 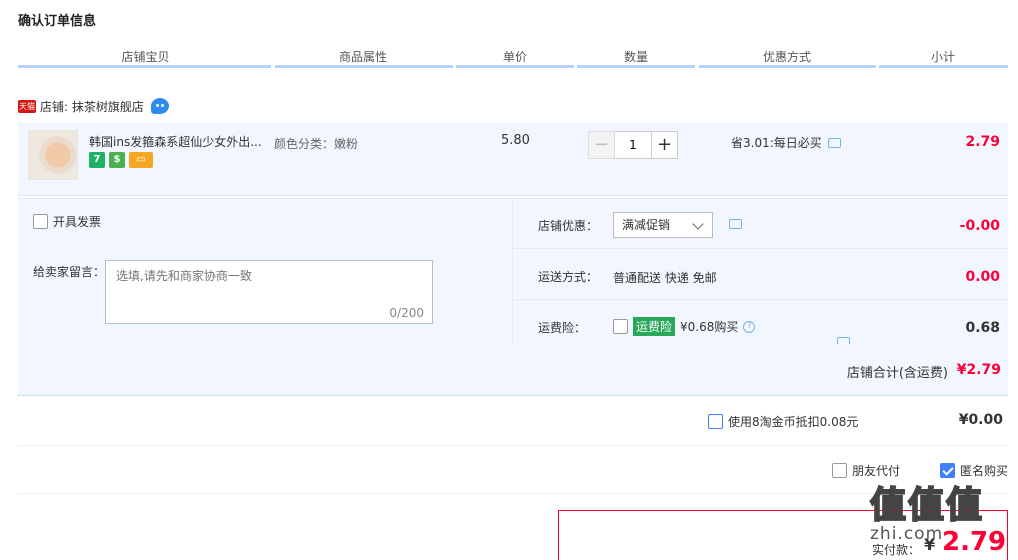 I want to click on payment-amount: 2.79, so click(x=974, y=542).